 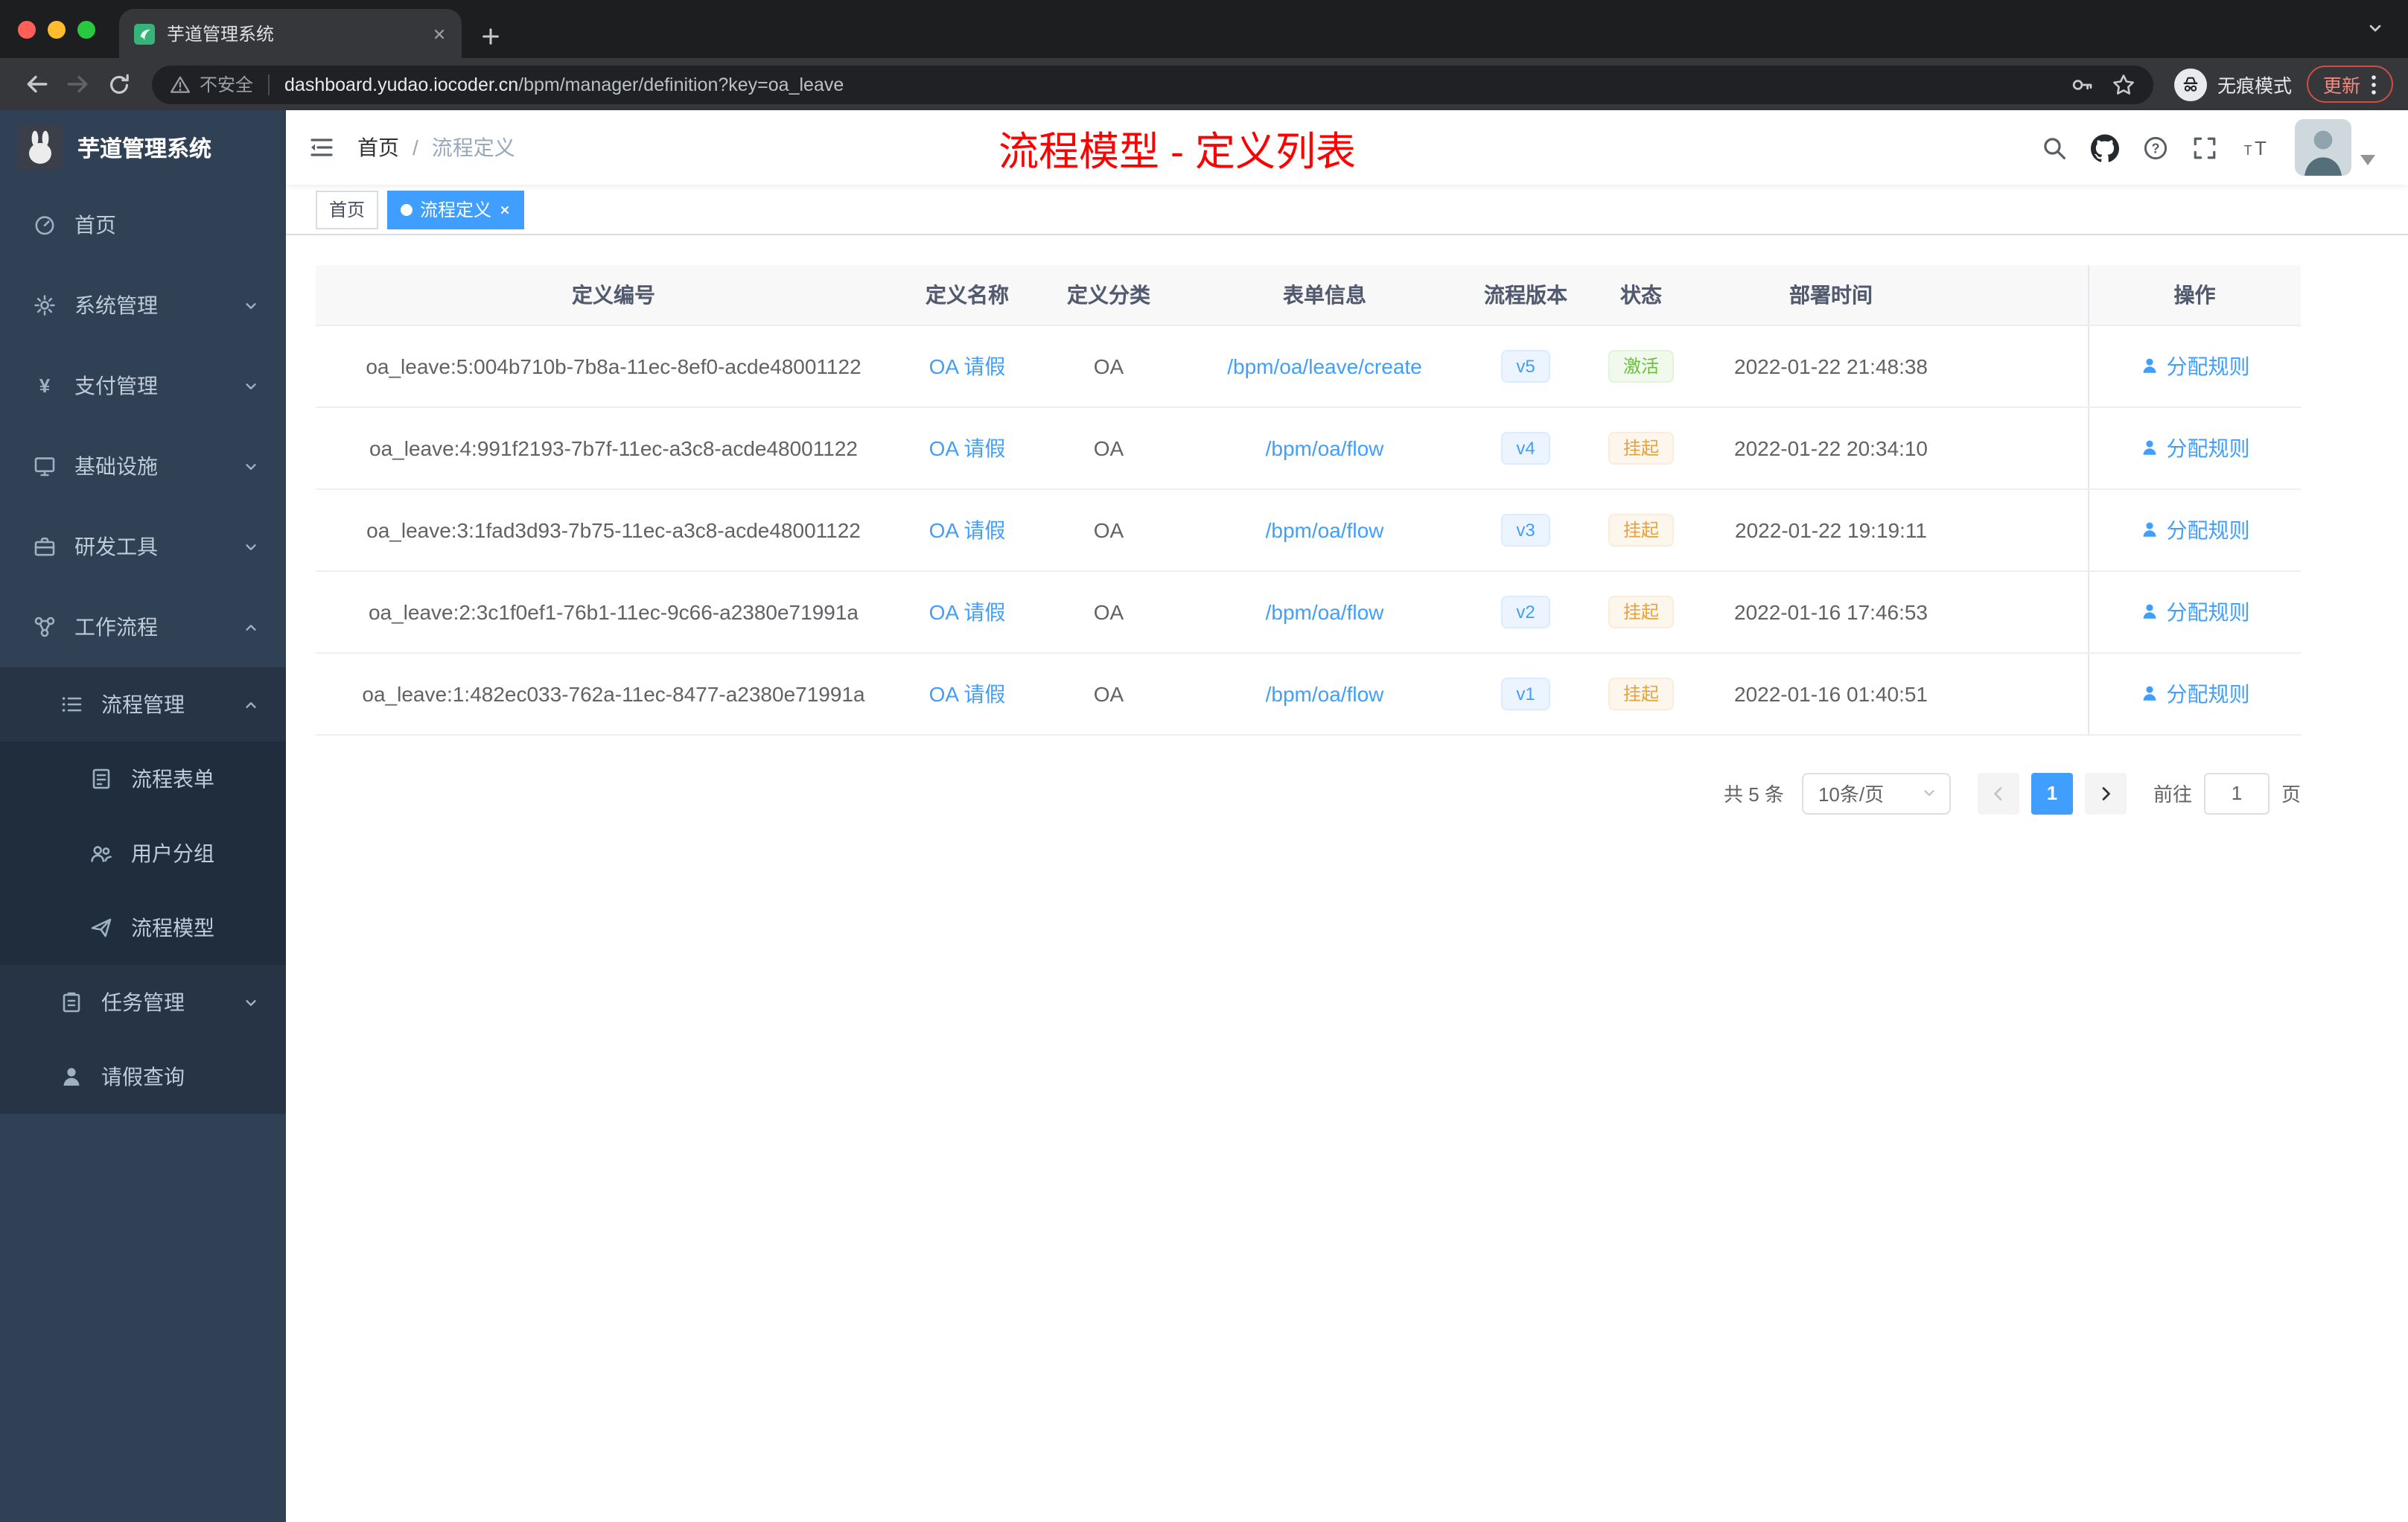 I want to click on security-chip: 不安全, so click(x=211, y=84).